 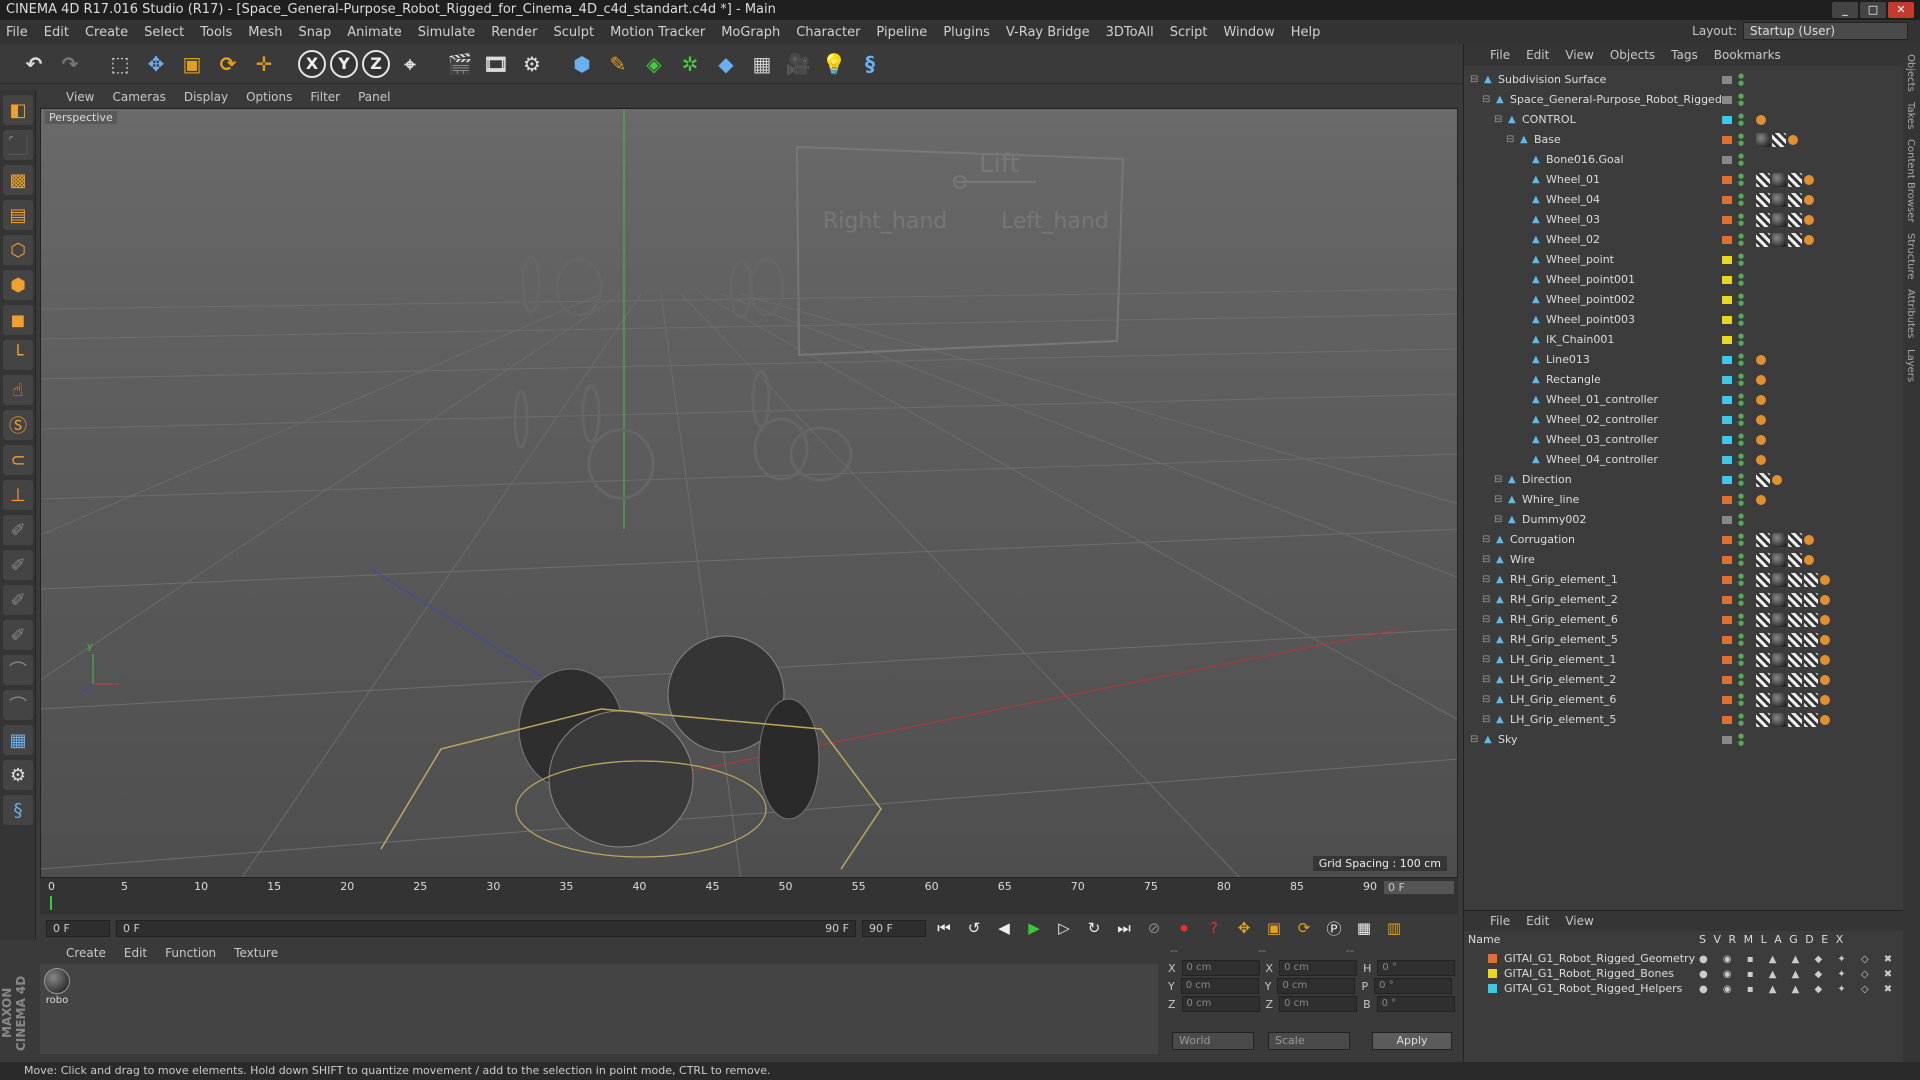 What do you see at coordinates (228, 64) in the screenshot?
I see `rotate-icon: ⟳` at bounding box center [228, 64].